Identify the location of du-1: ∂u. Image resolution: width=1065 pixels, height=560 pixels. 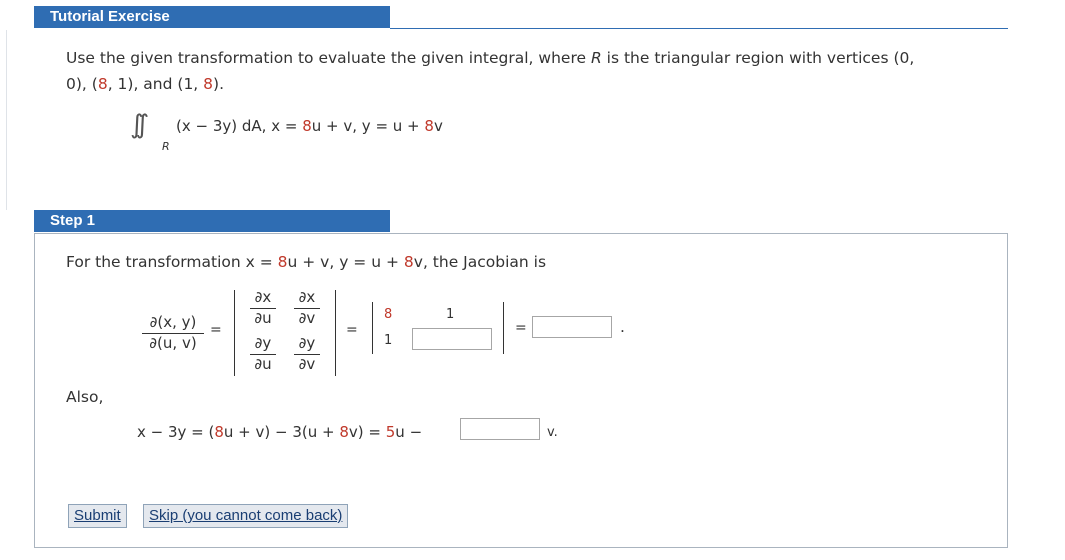
(263, 318).